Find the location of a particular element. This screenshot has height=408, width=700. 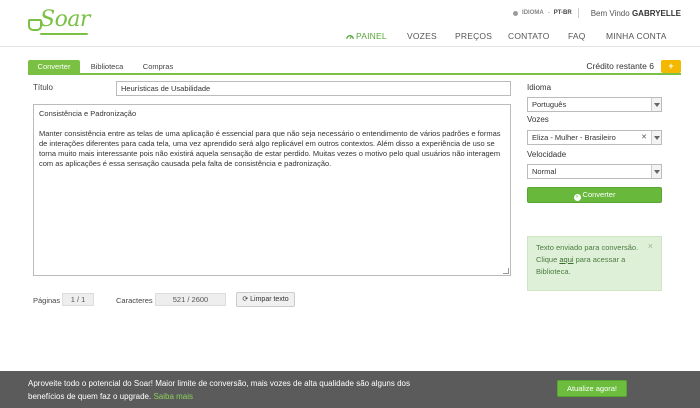

clear-text-label: Limpar texto is located at coordinates (269, 299).